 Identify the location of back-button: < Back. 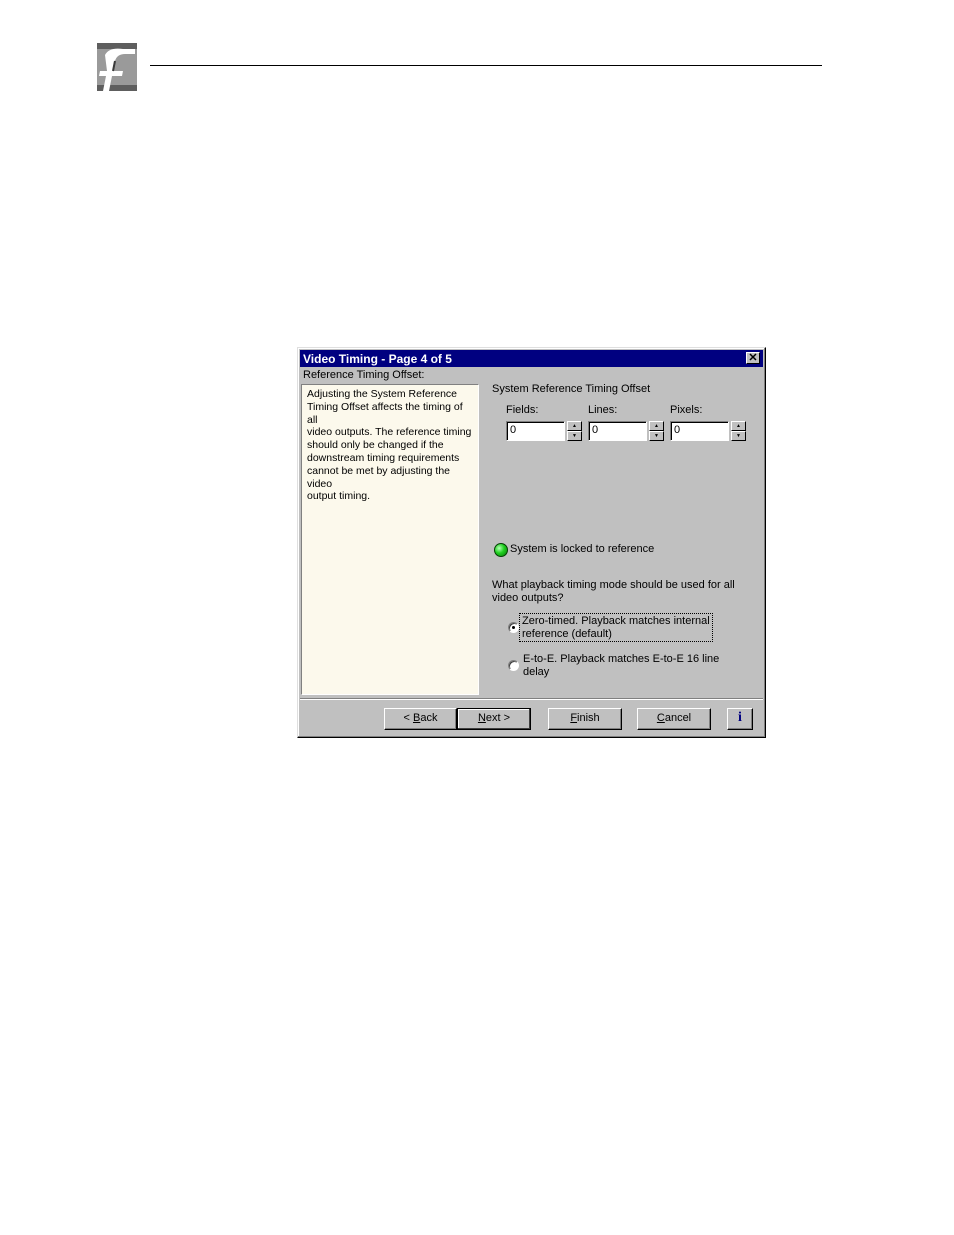
(420, 719).